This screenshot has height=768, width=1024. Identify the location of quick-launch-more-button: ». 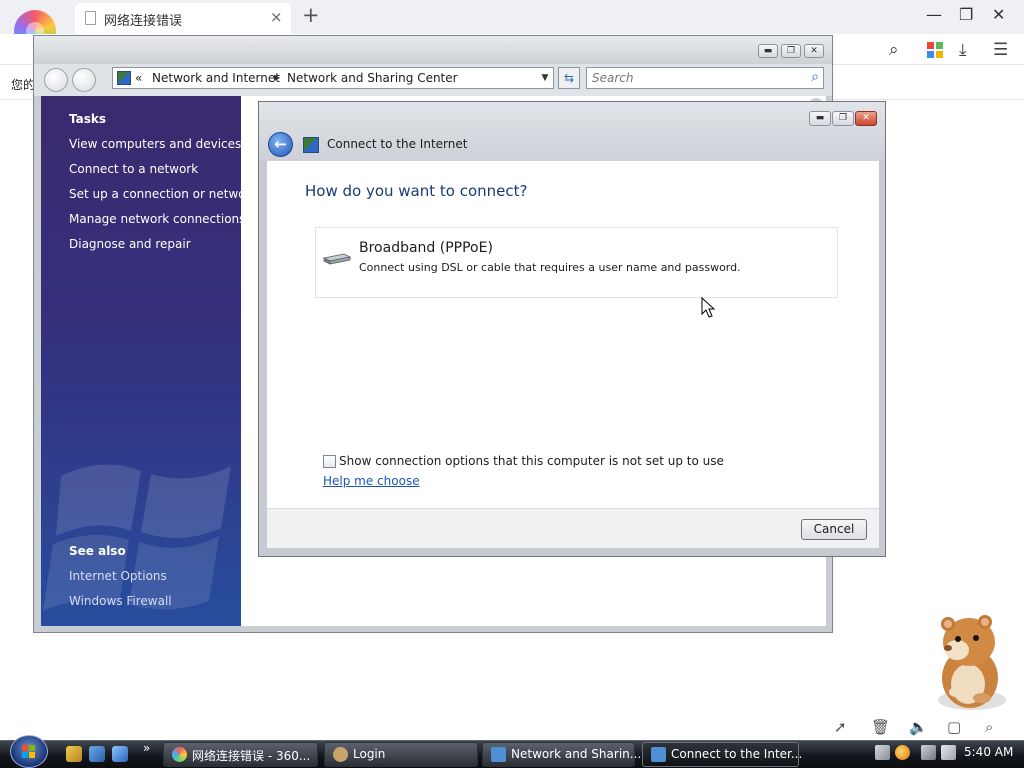
(146, 748).